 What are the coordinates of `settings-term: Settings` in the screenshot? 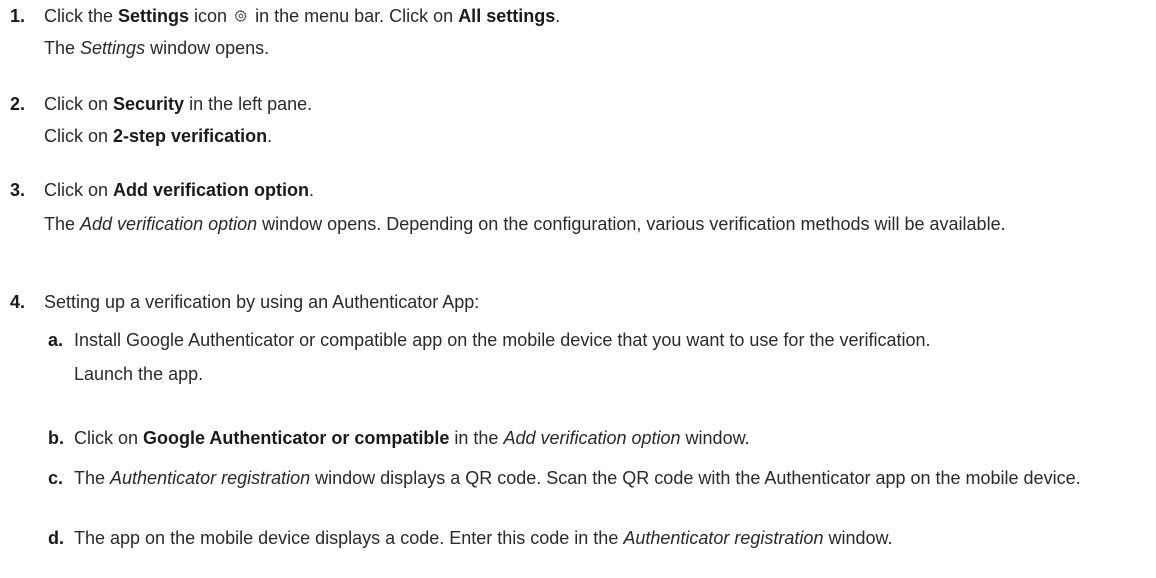 It's located at (154, 16).